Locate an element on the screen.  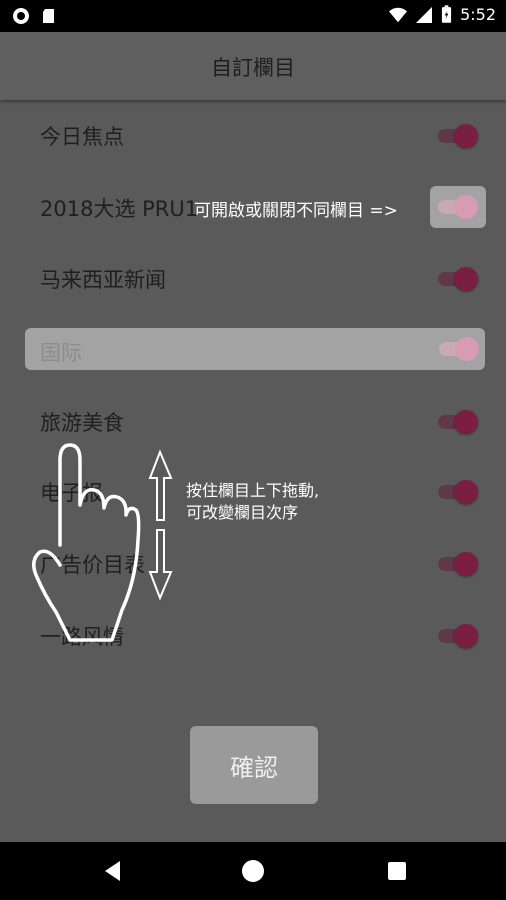
home-icon is located at coordinates (253, 871).